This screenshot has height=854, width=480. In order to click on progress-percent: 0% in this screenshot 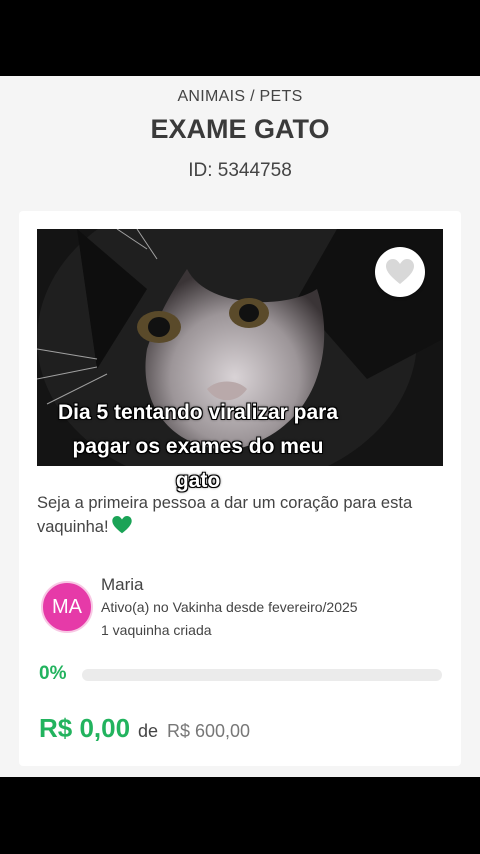, I will do `click(53, 673)`.